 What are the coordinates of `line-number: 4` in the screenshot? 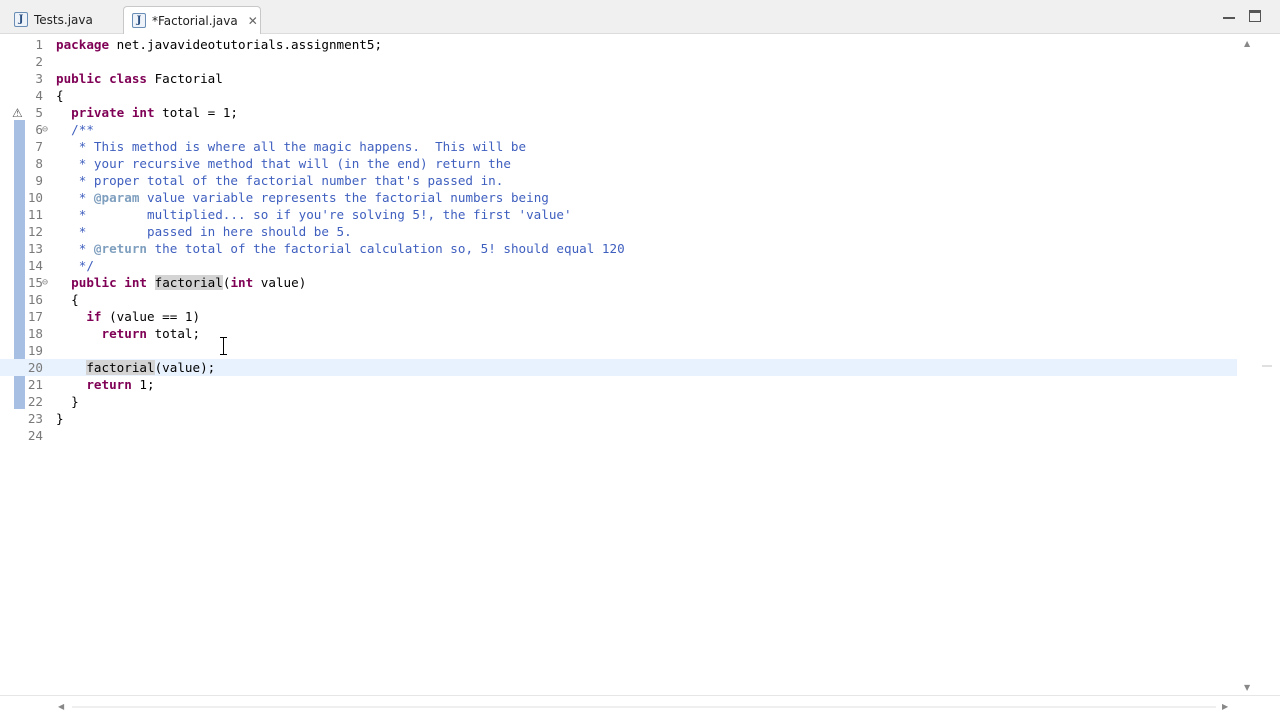 It's located at (39, 95).